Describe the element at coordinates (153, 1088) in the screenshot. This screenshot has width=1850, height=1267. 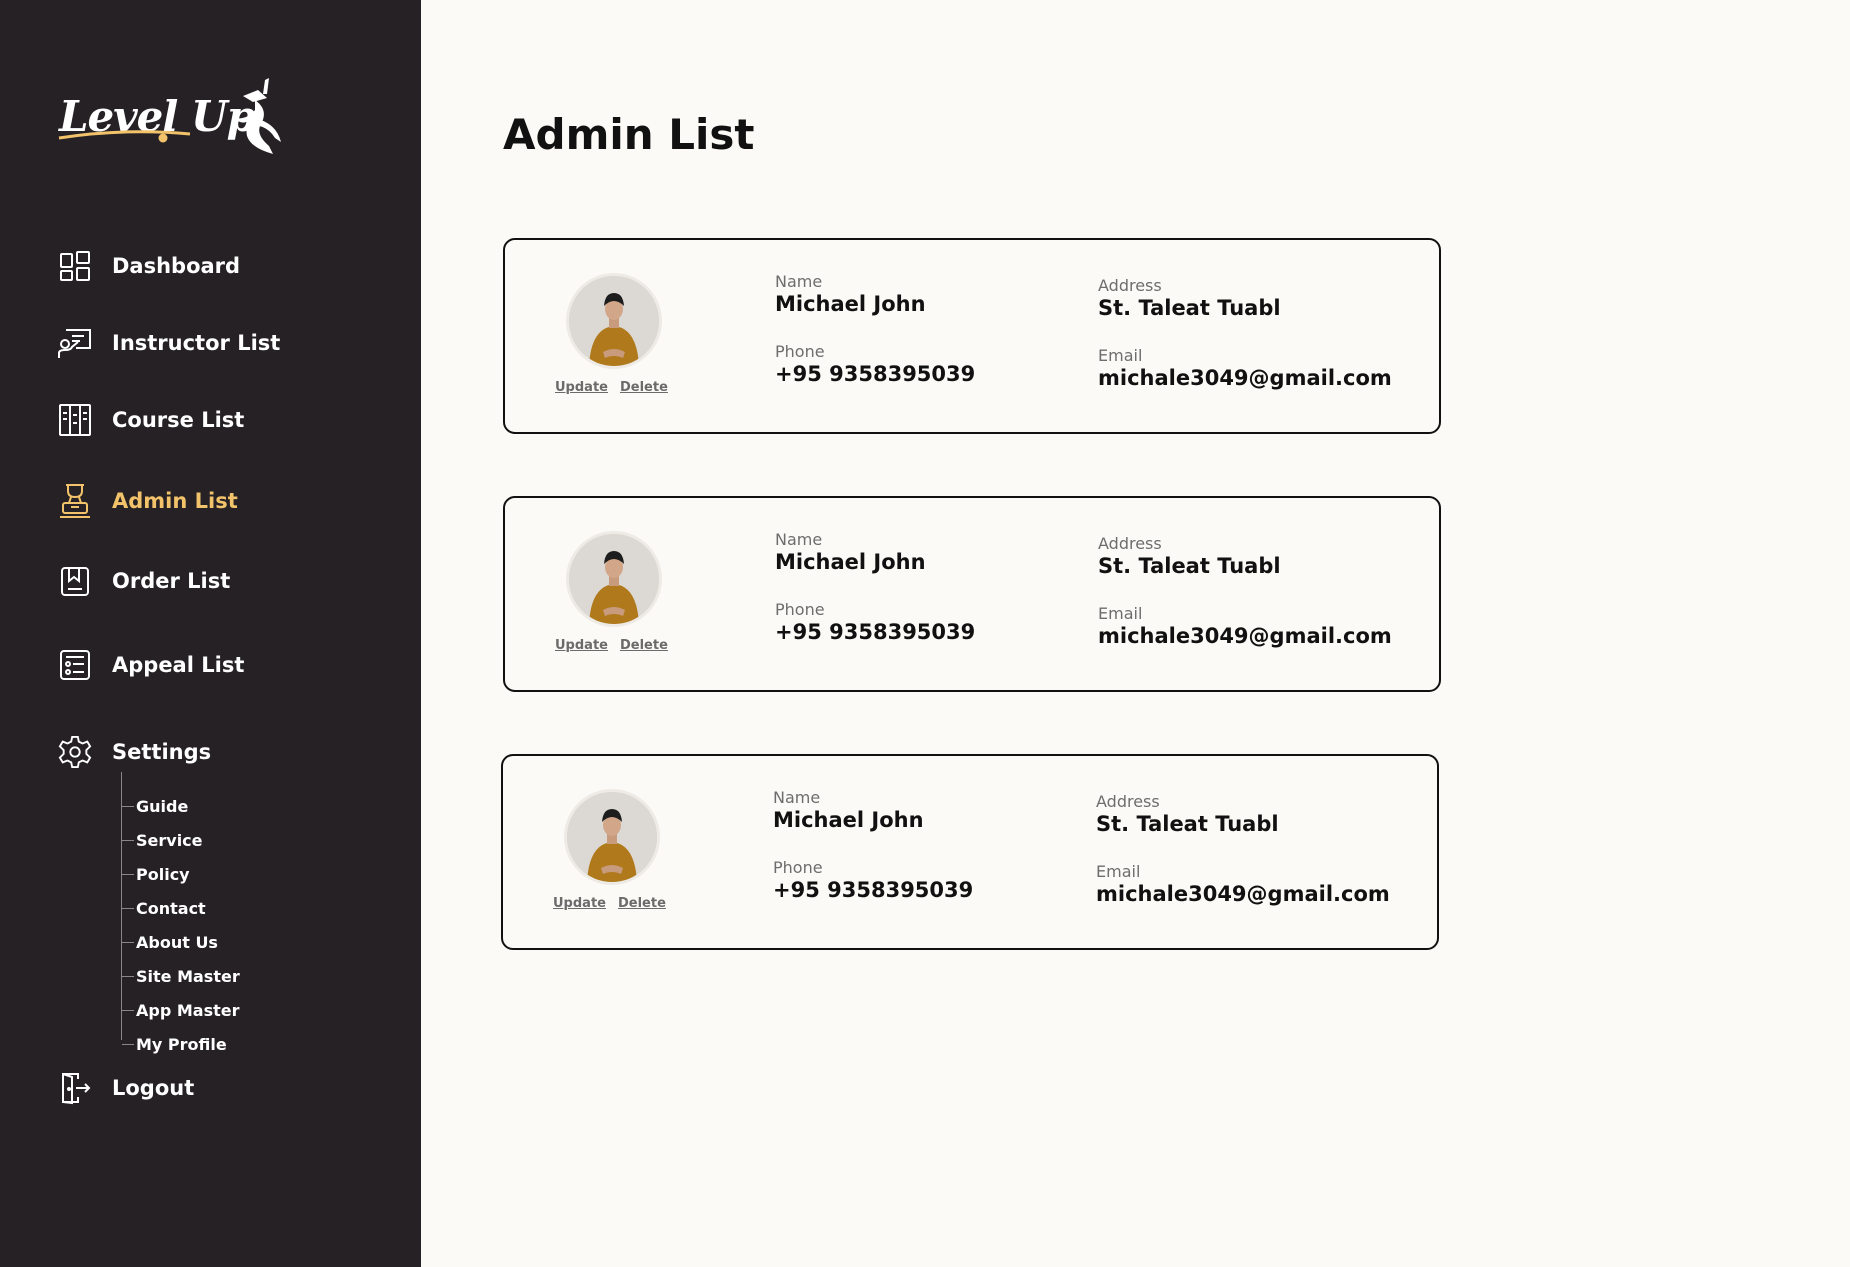
I see `logout-label: Logout` at that location.